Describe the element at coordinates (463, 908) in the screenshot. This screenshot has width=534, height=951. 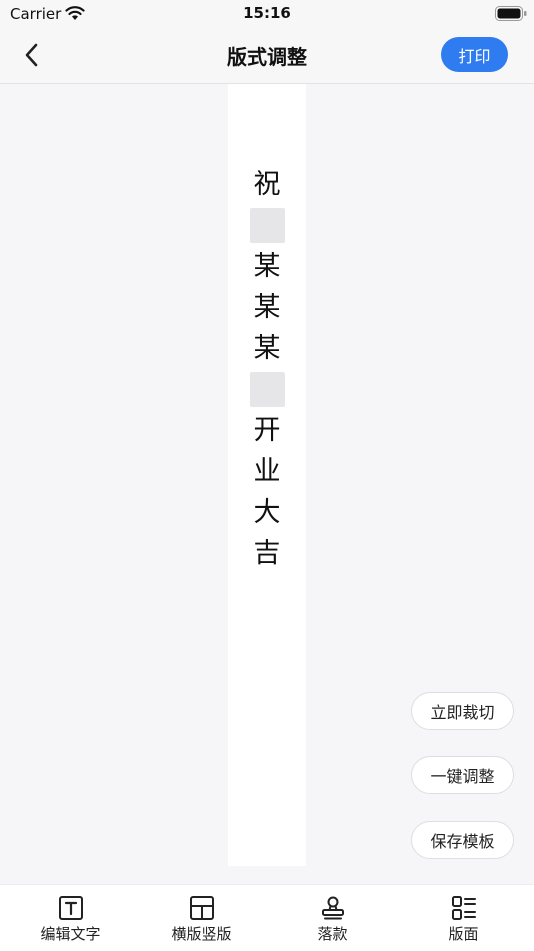
I see `list-layout-icon` at that location.